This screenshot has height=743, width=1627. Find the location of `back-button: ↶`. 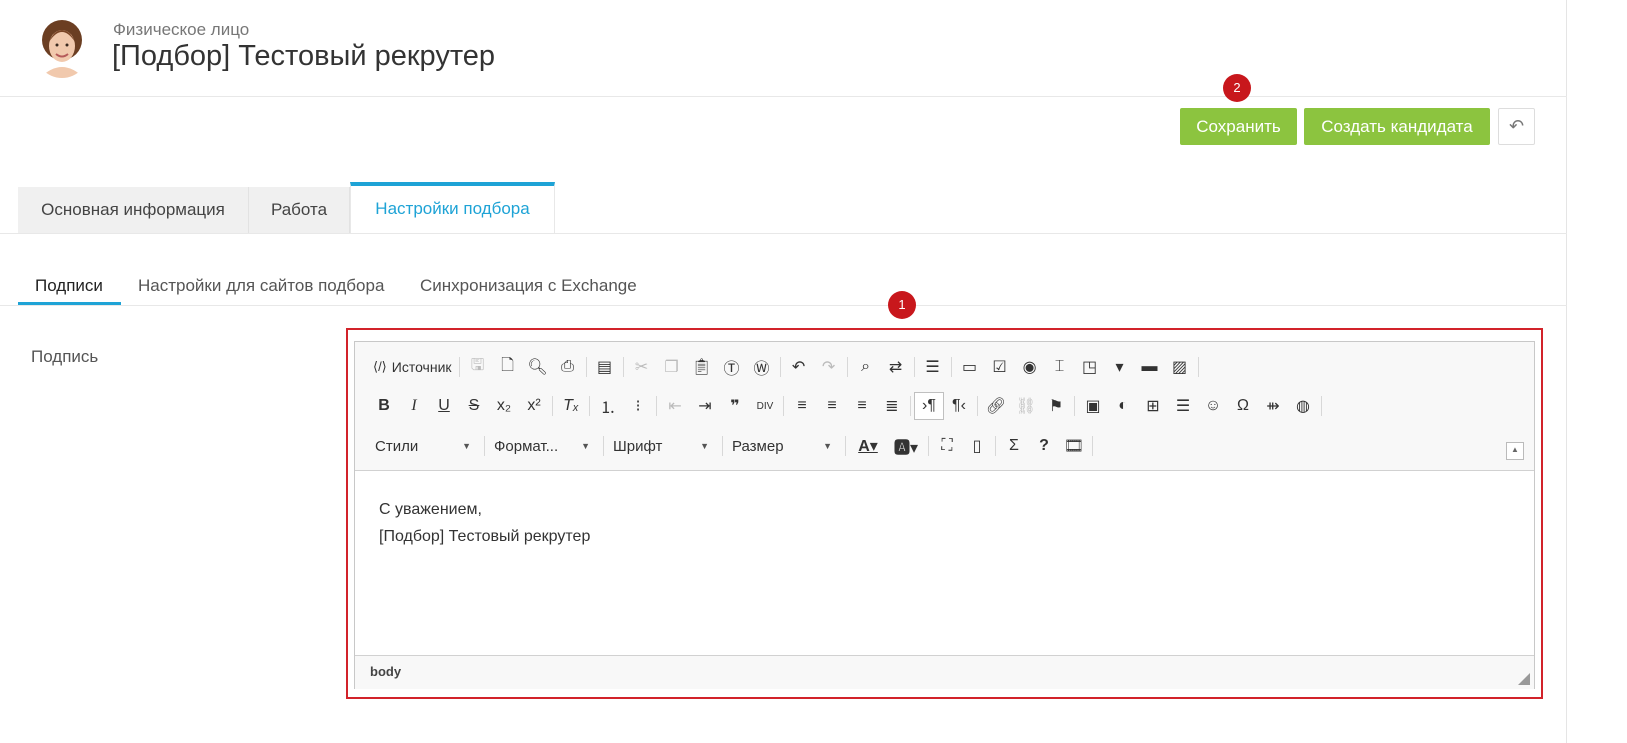

back-button: ↶ is located at coordinates (1516, 126).